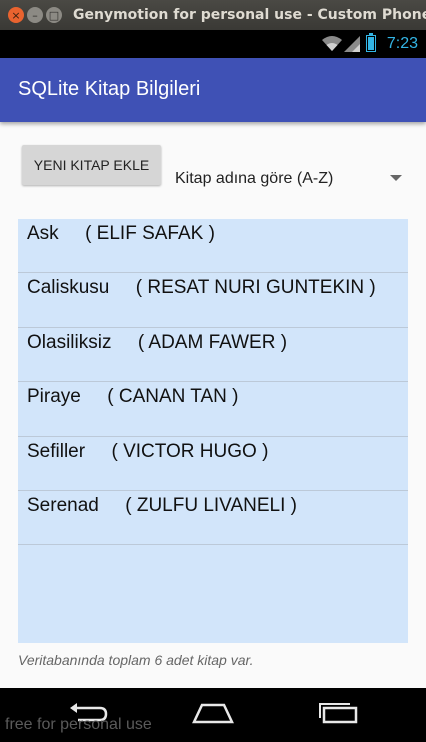 This screenshot has width=426, height=742. I want to click on sort-spinner: Kitap adına göre (A-Z), so click(290, 180).